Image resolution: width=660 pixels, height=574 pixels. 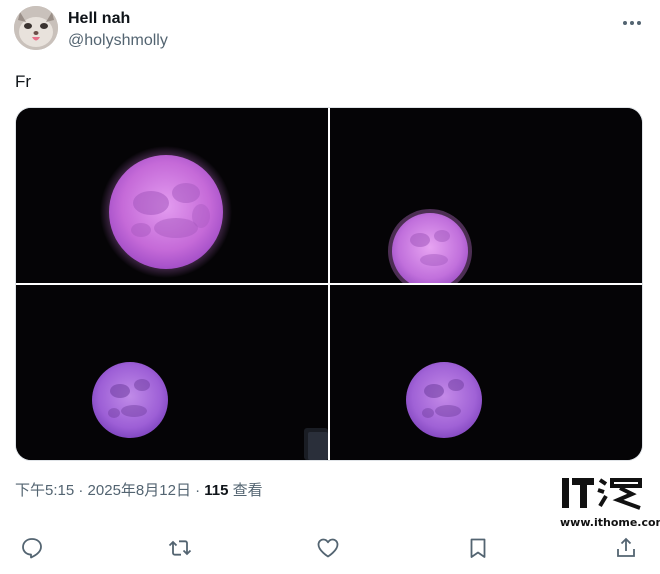 I want to click on ithome-watermark: www.ithome.com, so click(x=610, y=502).